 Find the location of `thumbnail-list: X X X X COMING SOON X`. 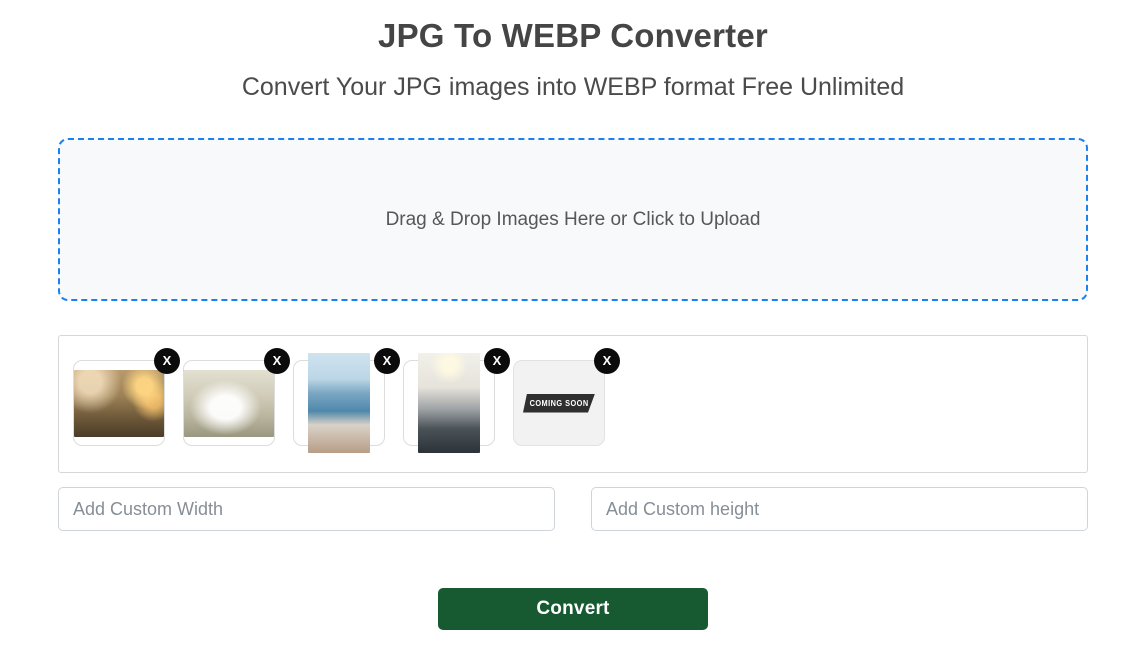

thumbnail-list: X X X X COMING SOON X is located at coordinates (580, 400).